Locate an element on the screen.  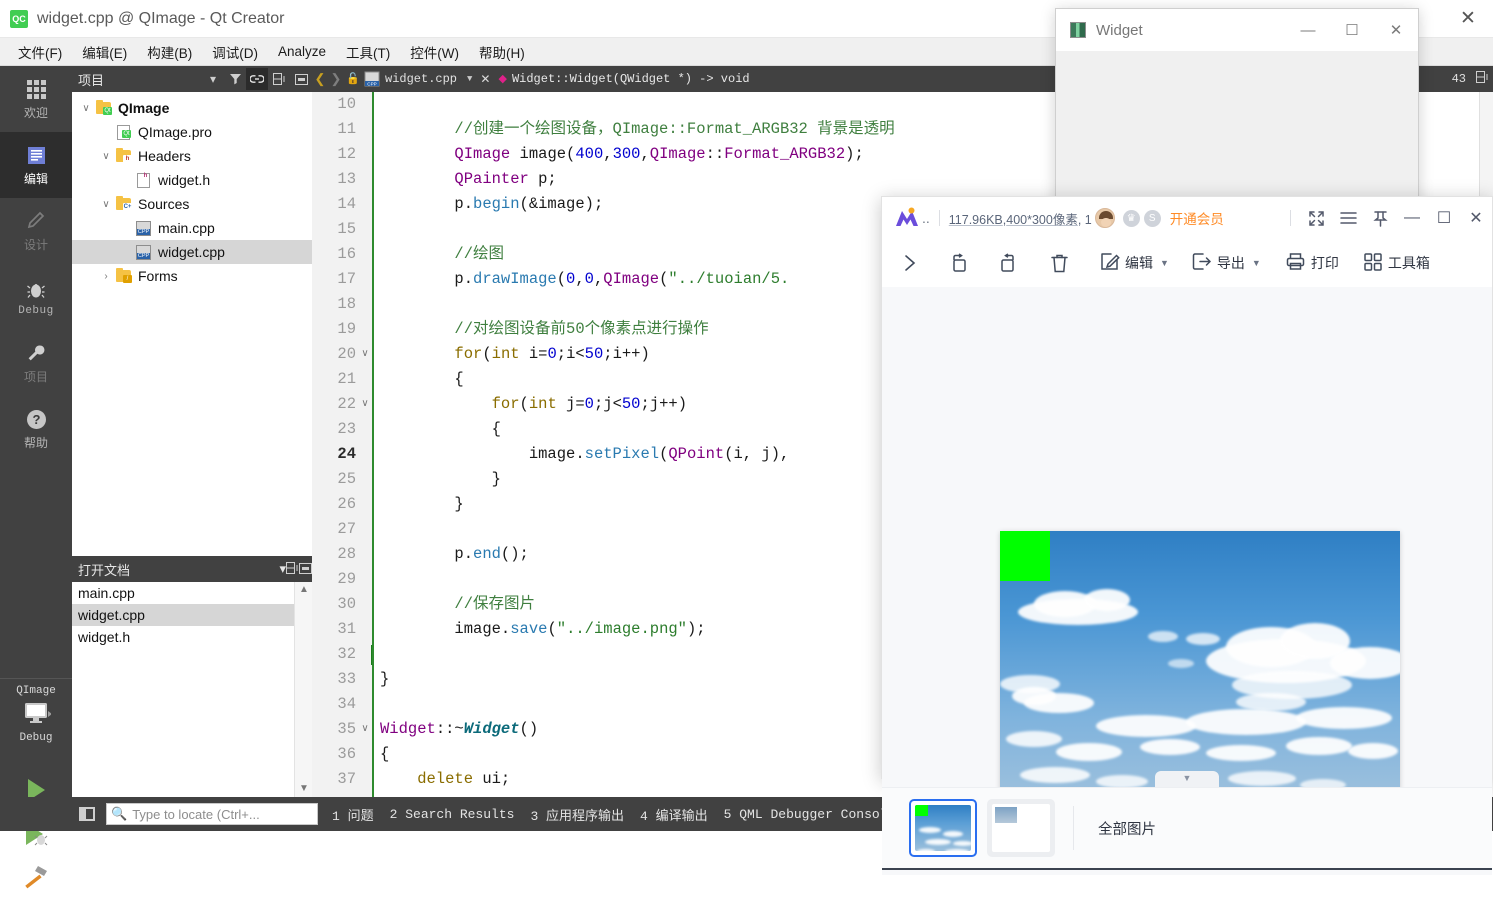
image-metadata: 117.96KB,400*300像素, 1 is located at coordinates (1020, 219).